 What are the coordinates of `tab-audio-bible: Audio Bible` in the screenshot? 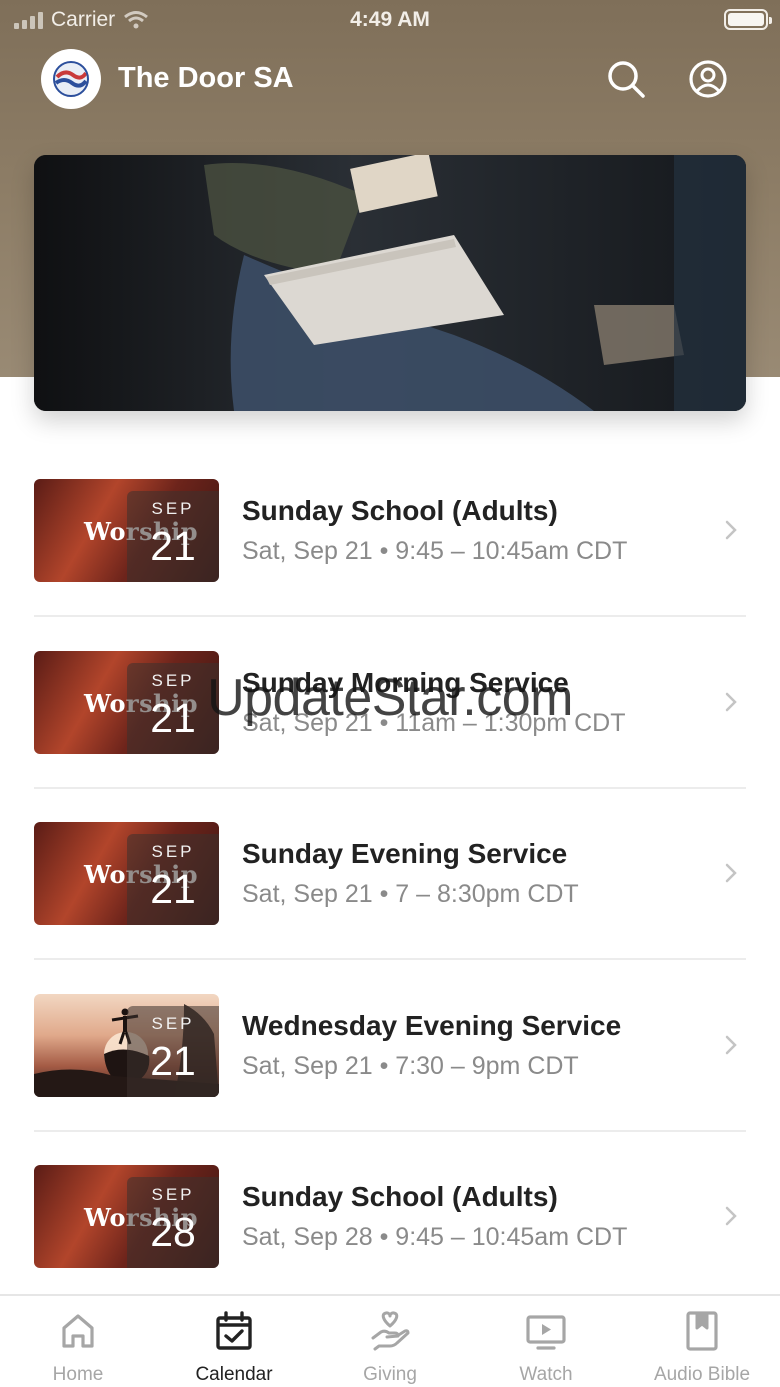 It's located at (702, 1341).